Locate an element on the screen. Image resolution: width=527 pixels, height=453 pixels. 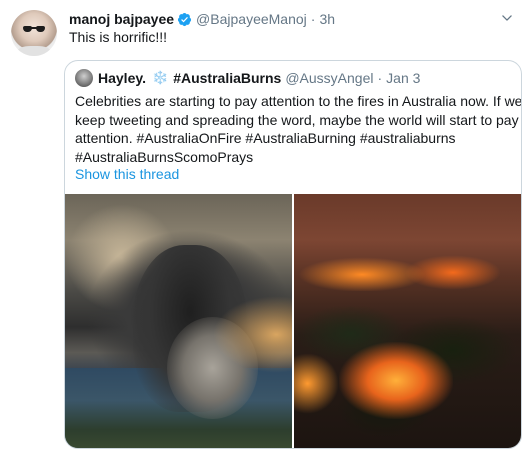
verified-badge-icon is located at coordinates (184, 19).